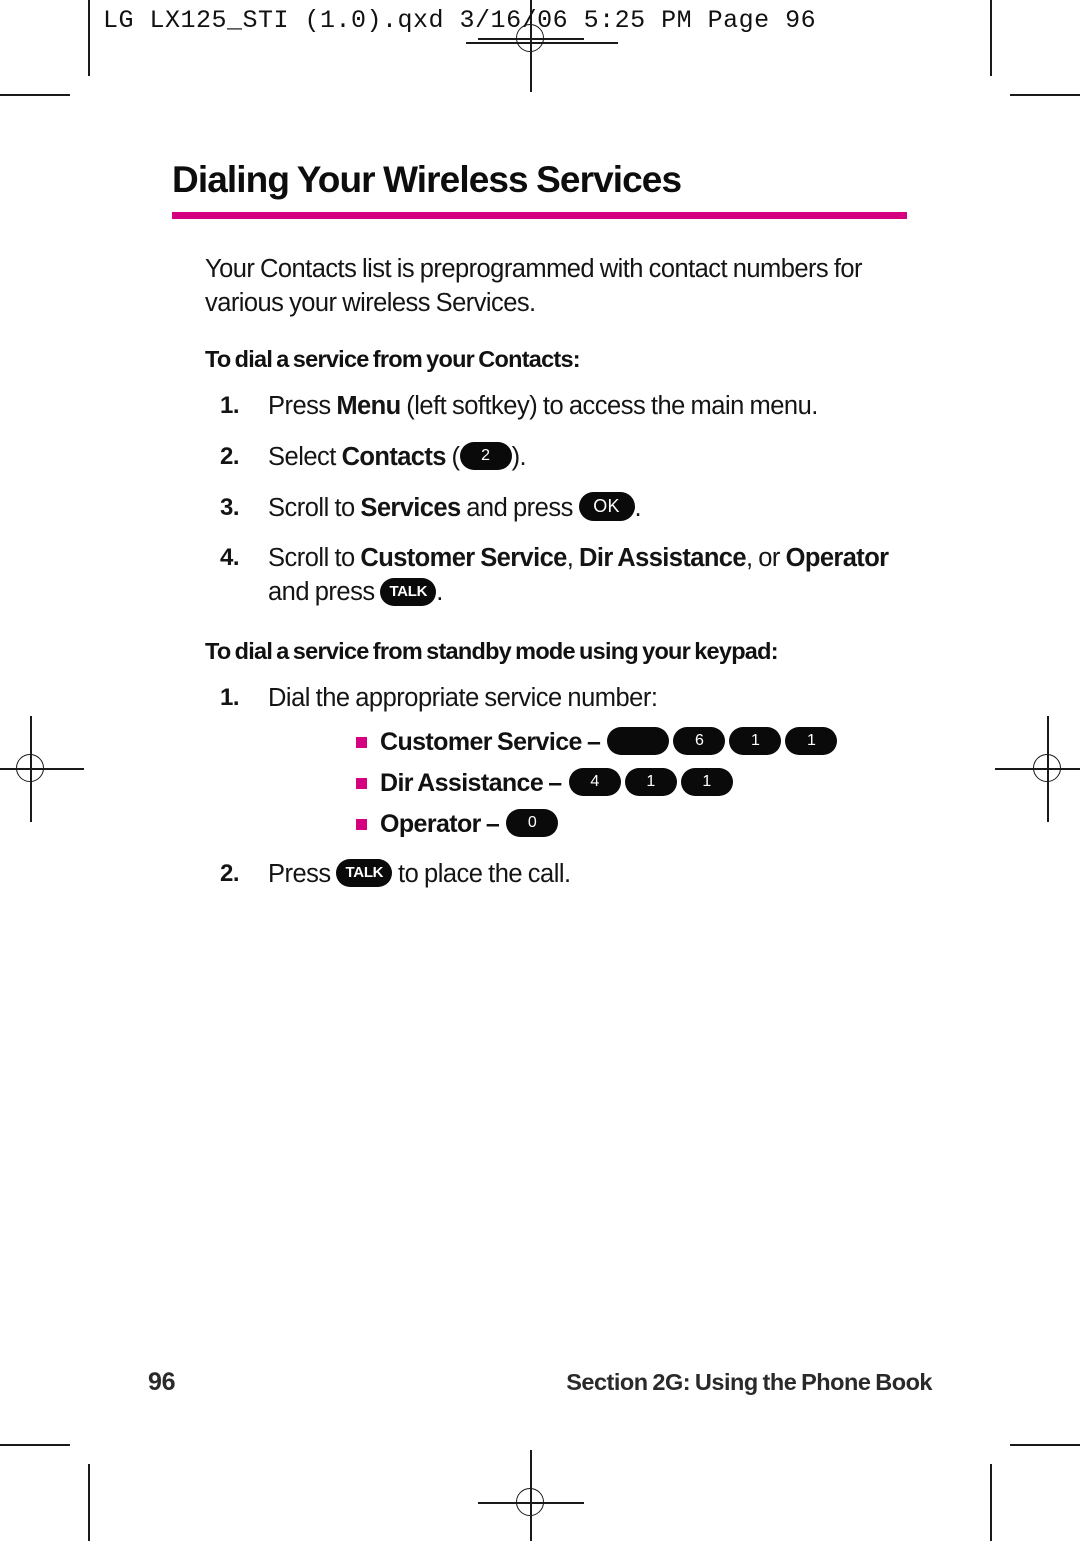 Image resolution: width=1080 pixels, height=1541 pixels. What do you see at coordinates (393, 358) in the screenshot?
I see `subheading-contacts: To dial a service from your Contacts:` at bounding box center [393, 358].